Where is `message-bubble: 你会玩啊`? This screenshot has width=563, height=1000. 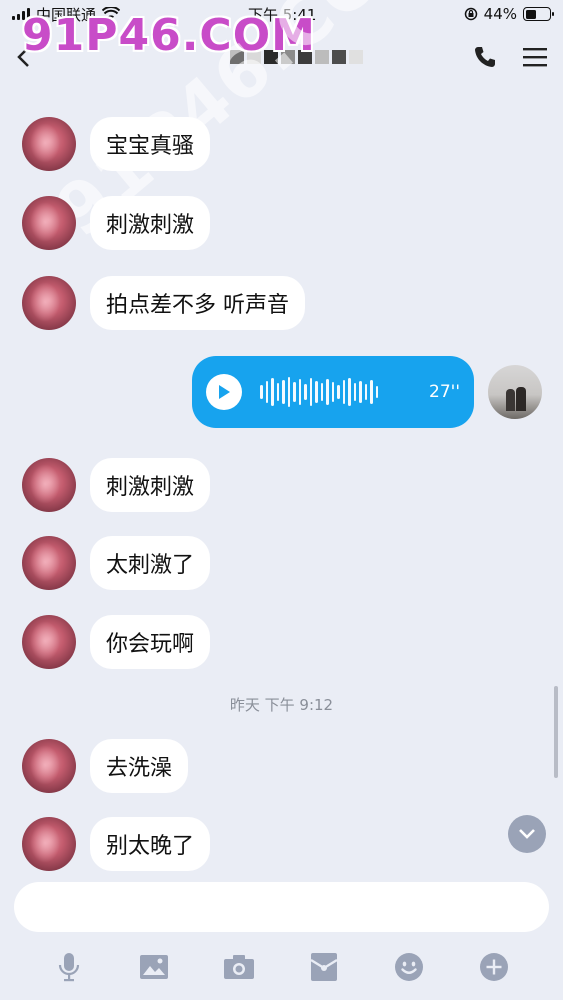
message-bubble: 你会玩啊 is located at coordinates (150, 642).